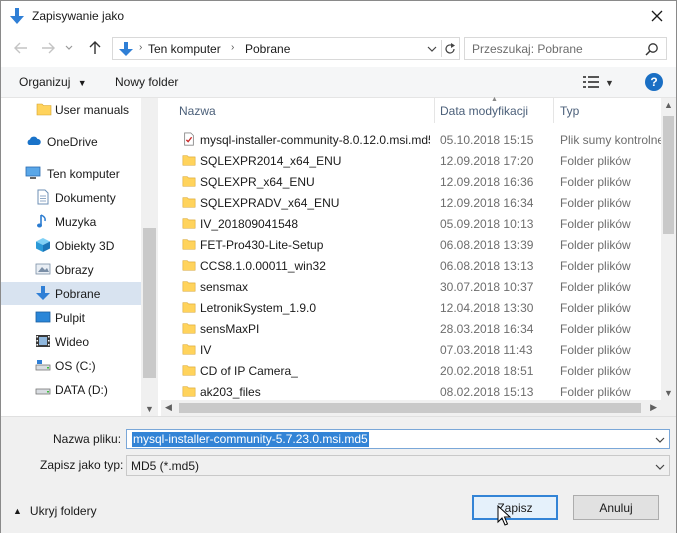 This screenshot has width=677, height=533. Describe the element at coordinates (146, 82) in the screenshot. I see `new-folder-button: Nowy folder` at that location.